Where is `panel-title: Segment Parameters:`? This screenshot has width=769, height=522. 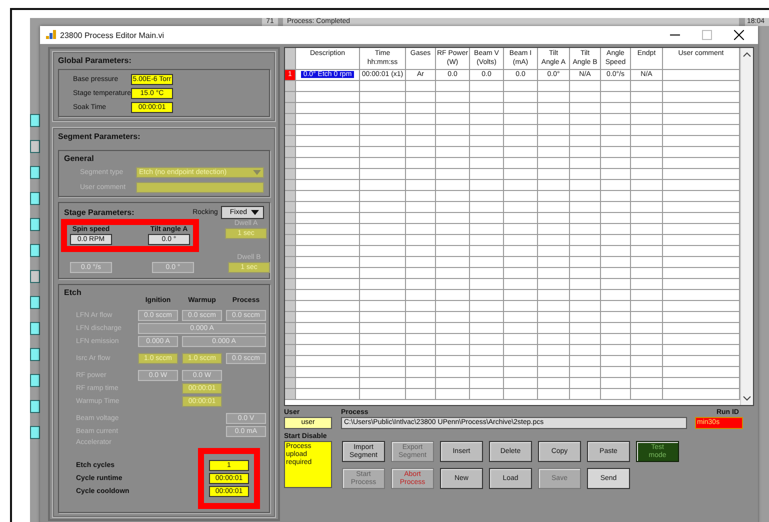
panel-title: Segment Parameters: is located at coordinates (100, 136).